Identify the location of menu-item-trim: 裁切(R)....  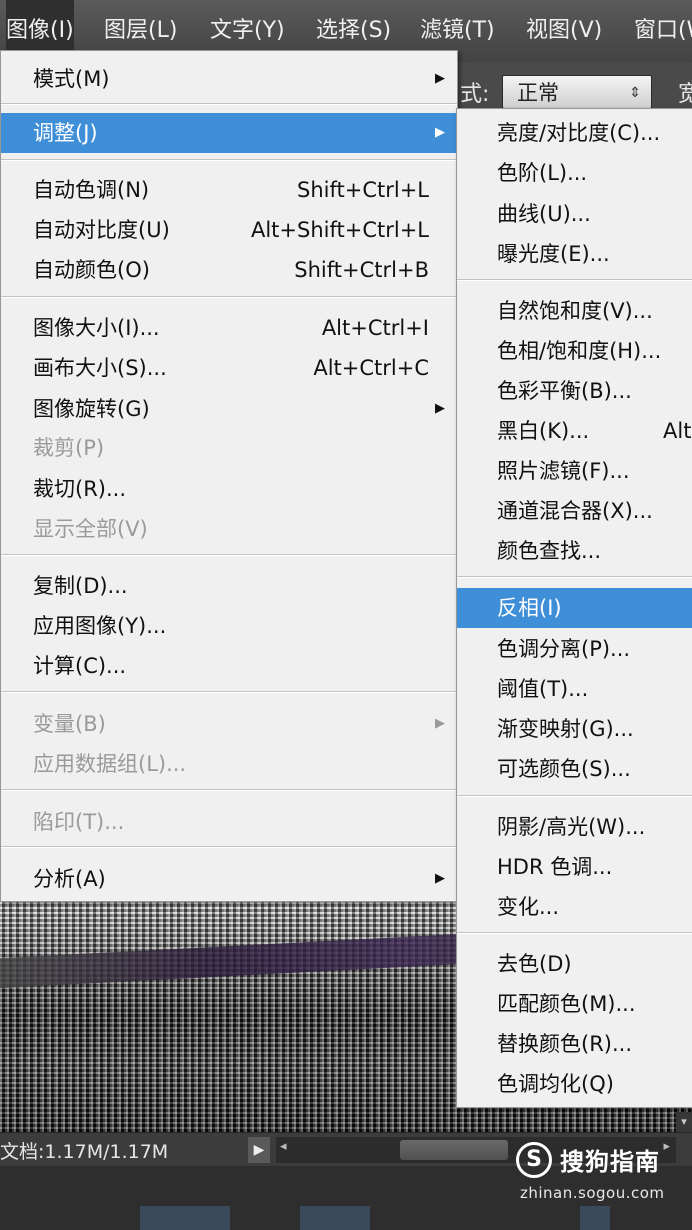
(229, 489).